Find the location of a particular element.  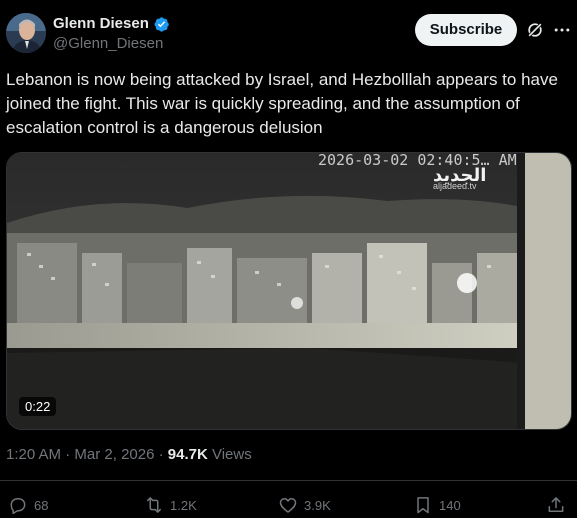

bookmark-count: 140 is located at coordinates (450, 505).